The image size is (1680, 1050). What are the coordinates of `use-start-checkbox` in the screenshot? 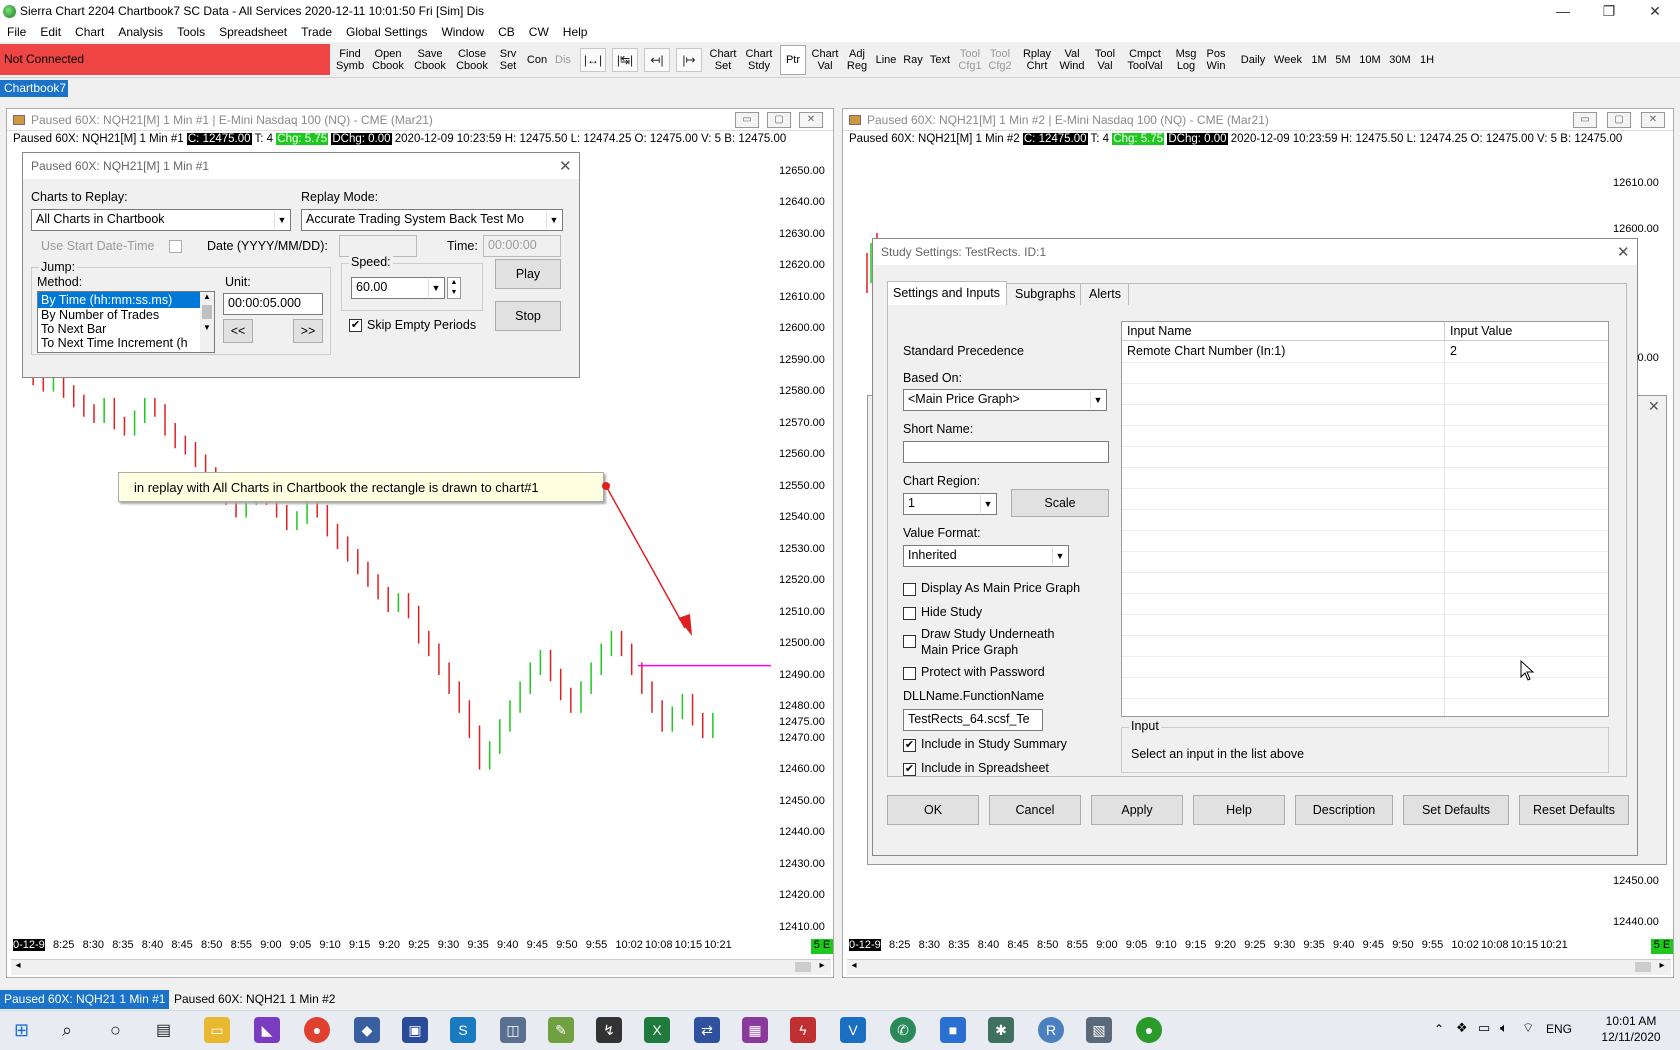 It's located at (175, 246).